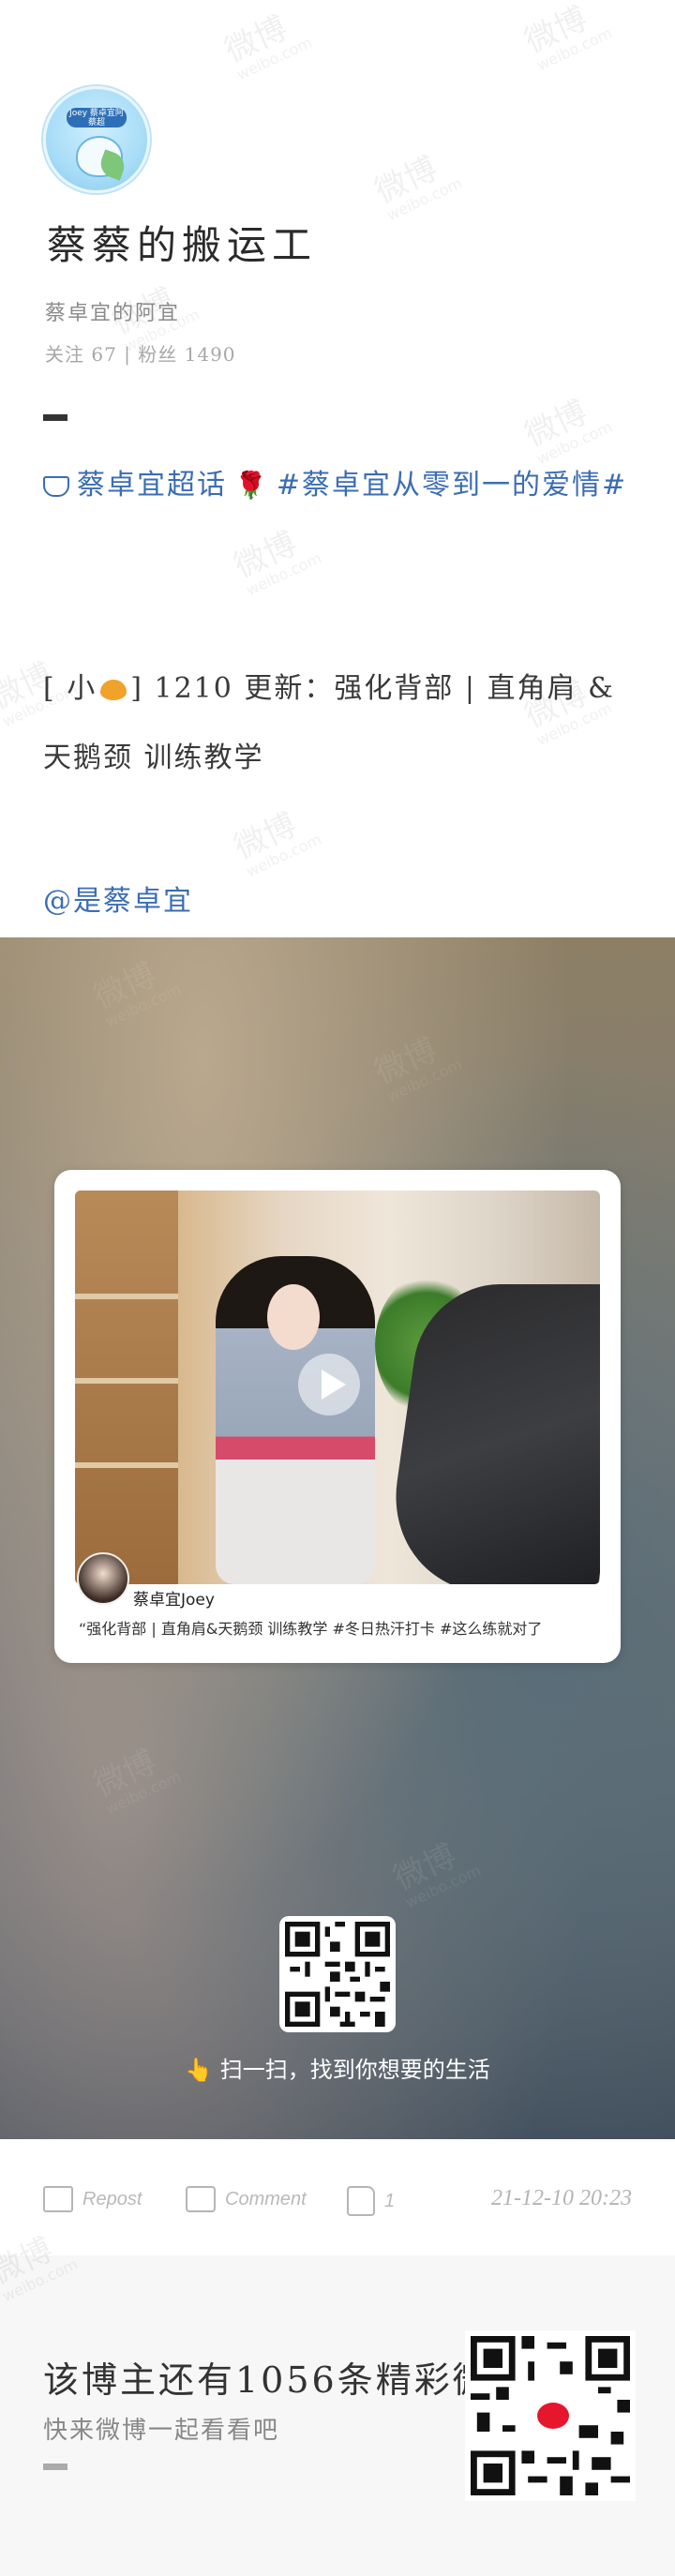 This screenshot has height=2576, width=675. I want to click on hashtag-link: #蔡卓宜从零到一的爱情#, so click(452, 485).